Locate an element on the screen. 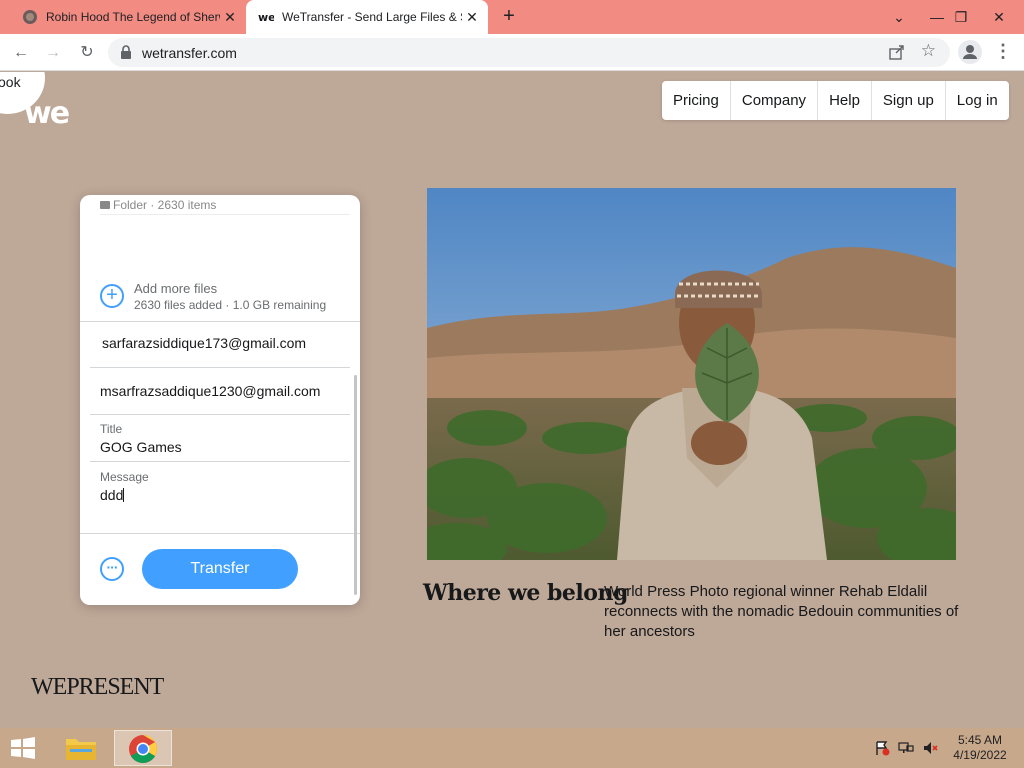 Image resolution: width=1024 pixels, height=768 pixels. close-window-icon: ✕ is located at coordinates (999, 17).